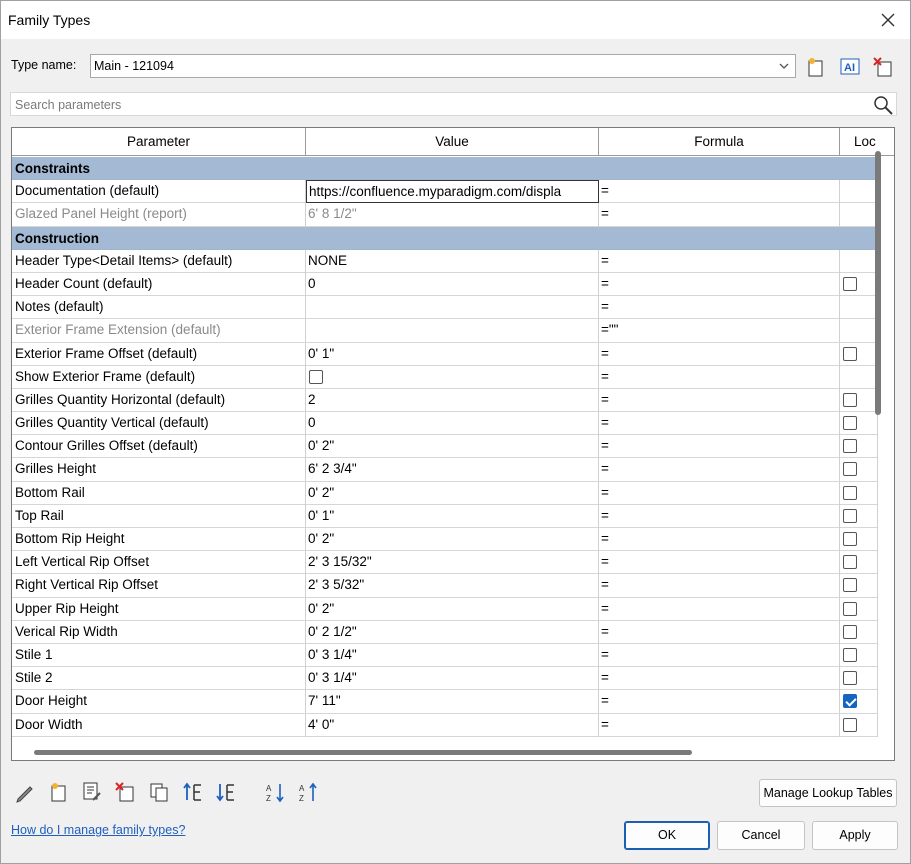 Image resolution: width=911 pixels, height=864 pixels. What do you see at coordinates (159, 586) in the screenshot?
I see `parameter-name-cell: Right Vertical Rip Offset` at bounding box center [159, 586].